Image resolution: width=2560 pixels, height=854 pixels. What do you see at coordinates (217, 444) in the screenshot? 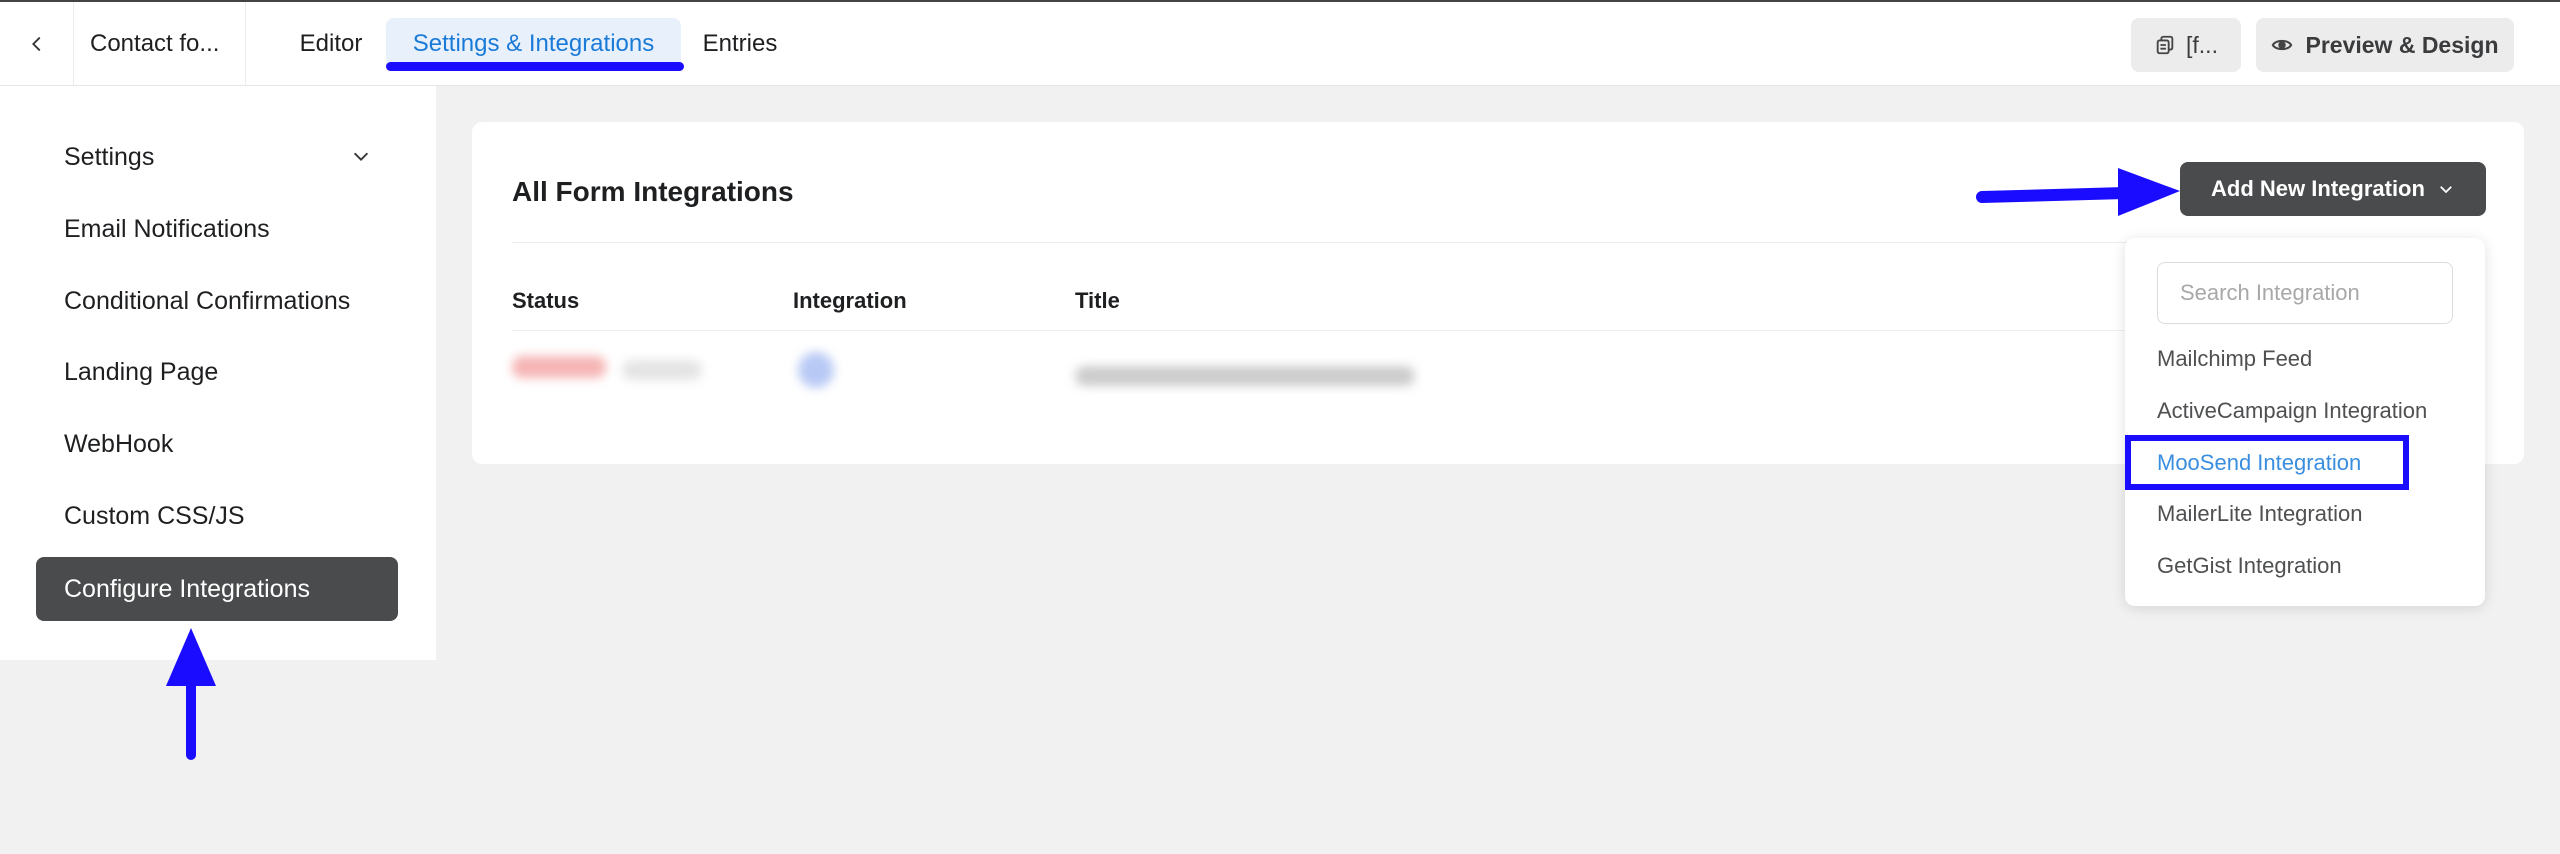
I see `sidebar-item-webhook: WebHook` at bounding box center [217, 444].